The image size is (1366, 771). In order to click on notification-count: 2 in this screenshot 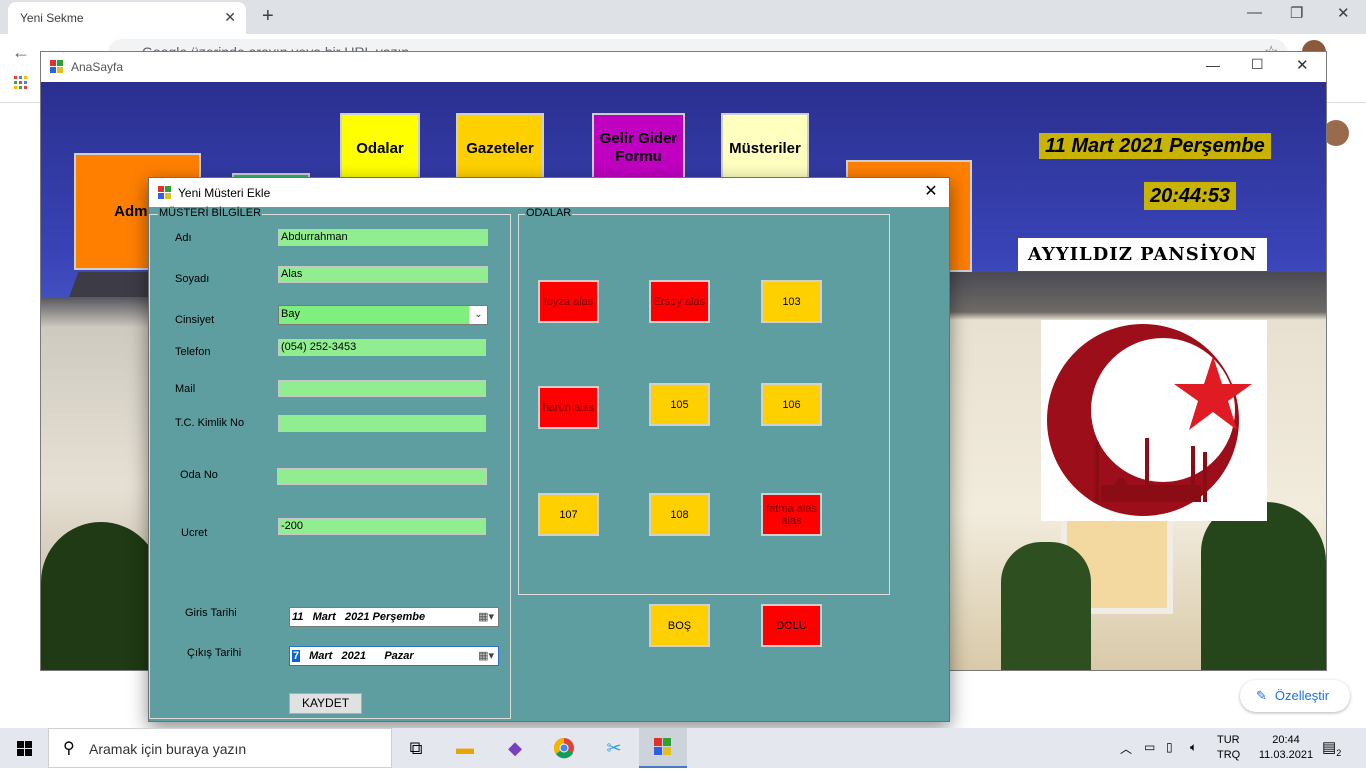, I will do `click(1339, 753)`.